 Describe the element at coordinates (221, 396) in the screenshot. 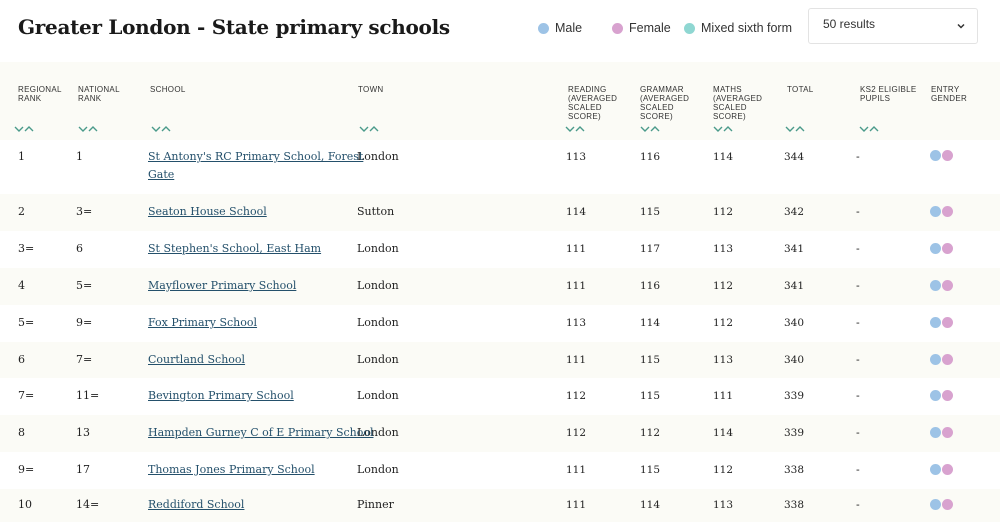

I see `school-link: Bevington Primary School` at that location.